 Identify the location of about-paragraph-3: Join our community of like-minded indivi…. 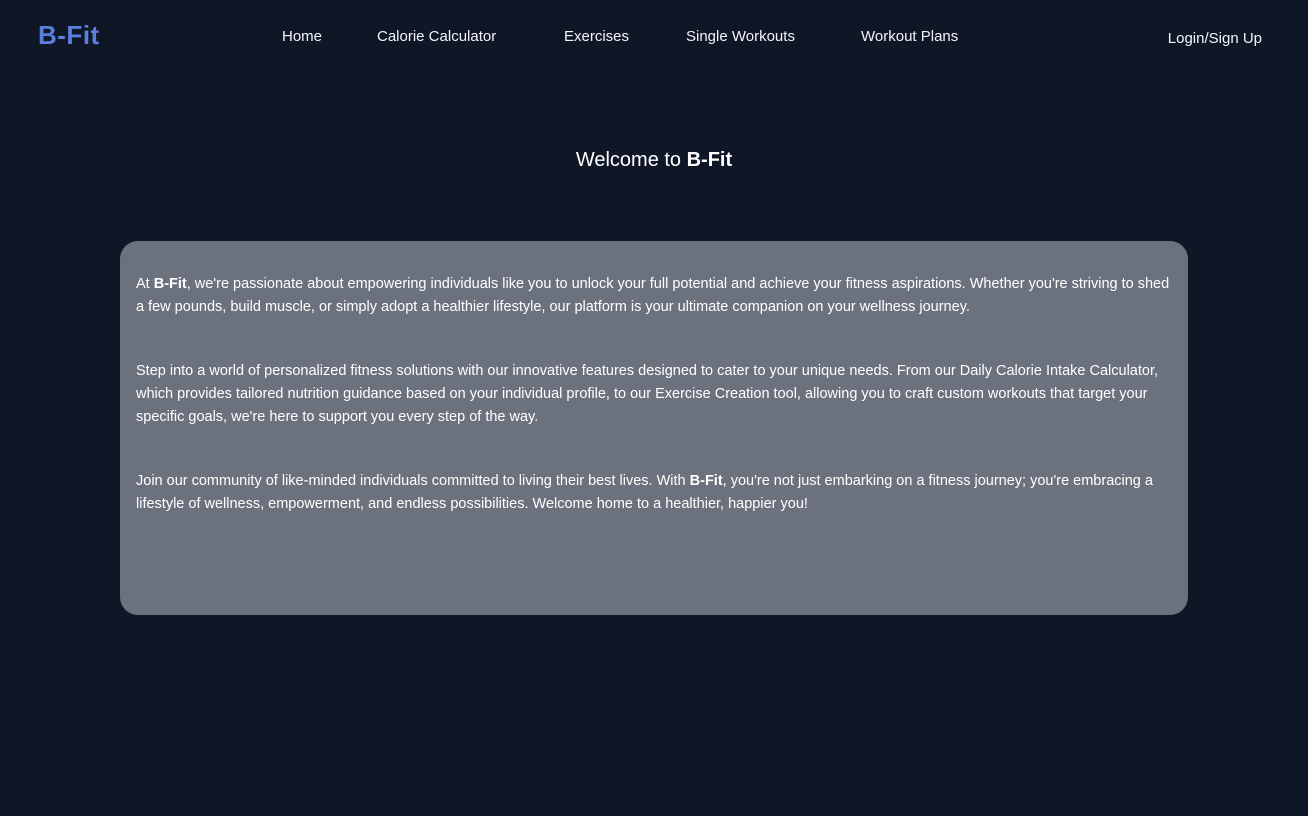
(654, 493).